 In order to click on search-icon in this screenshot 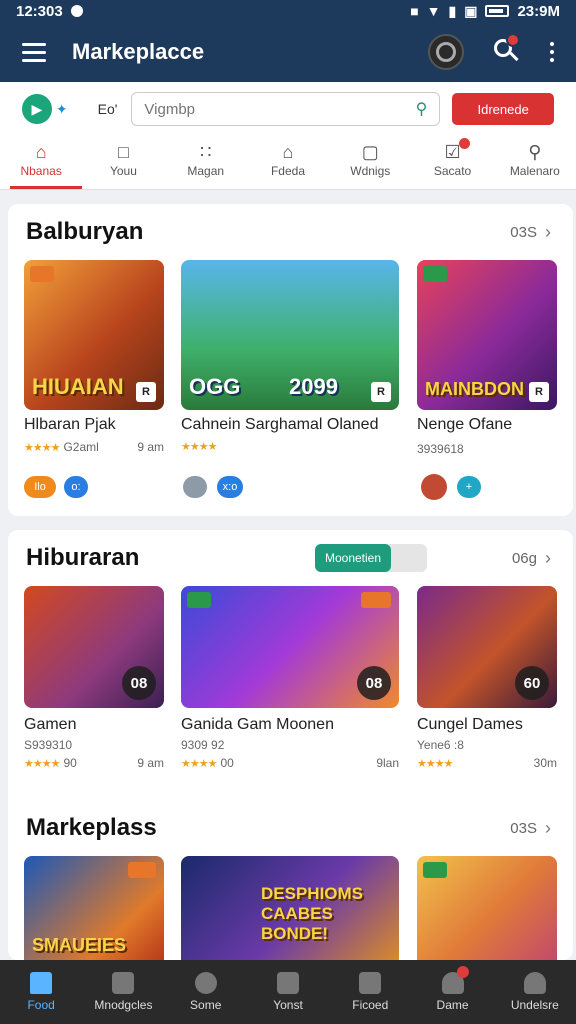, I will do `click(507, 49)`.